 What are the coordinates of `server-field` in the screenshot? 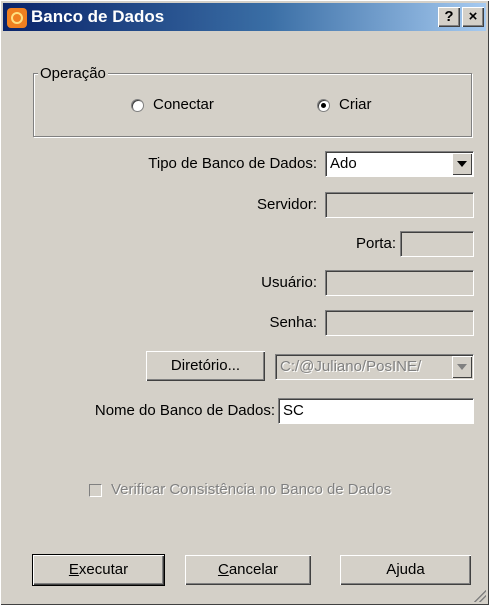 It's located at (399, 205).